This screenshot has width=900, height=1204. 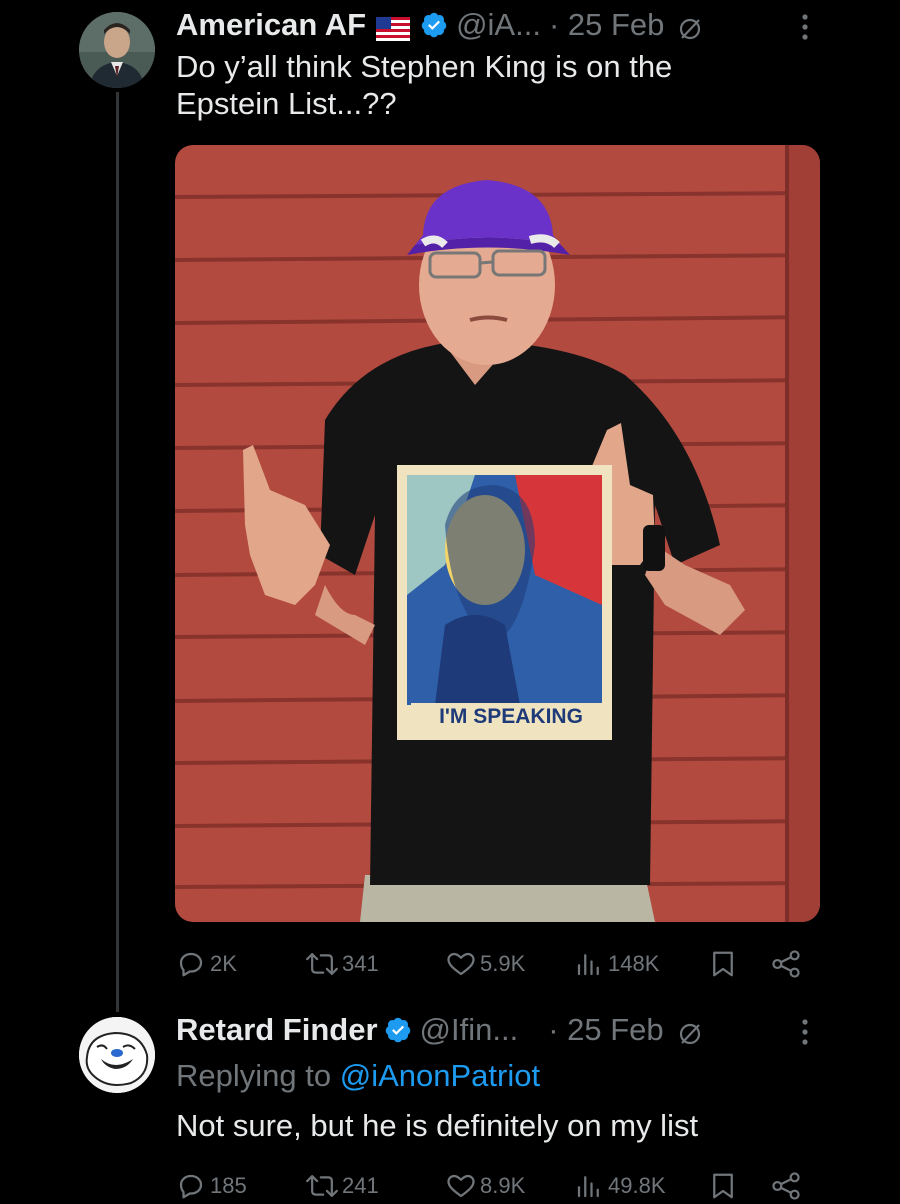 What do you see at coordinates (286, 103) in the screenshot?
I see `tweet-text-line: Epstein List...??` at bounding box center [286, 103].